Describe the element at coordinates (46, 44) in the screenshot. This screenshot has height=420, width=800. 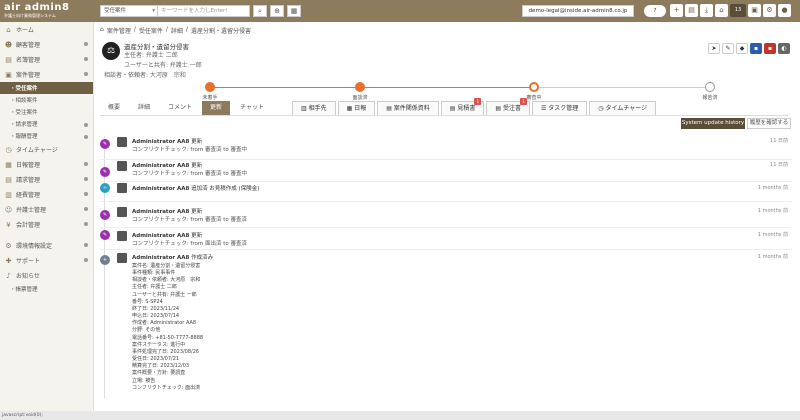
I see `sidebar-item-customers: ☻ 顧客管理` at that location.